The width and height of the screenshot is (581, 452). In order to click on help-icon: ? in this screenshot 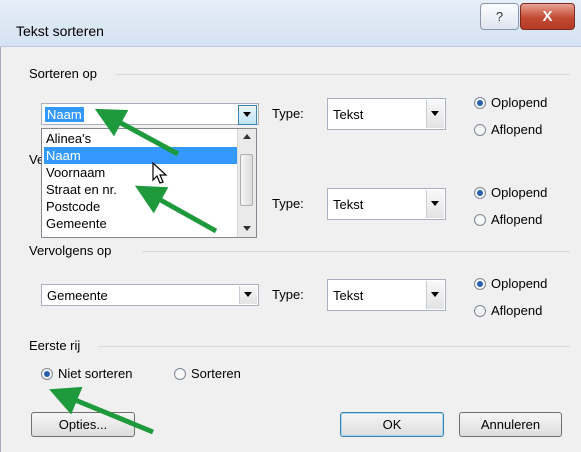, I will do `click(499, 16)`.